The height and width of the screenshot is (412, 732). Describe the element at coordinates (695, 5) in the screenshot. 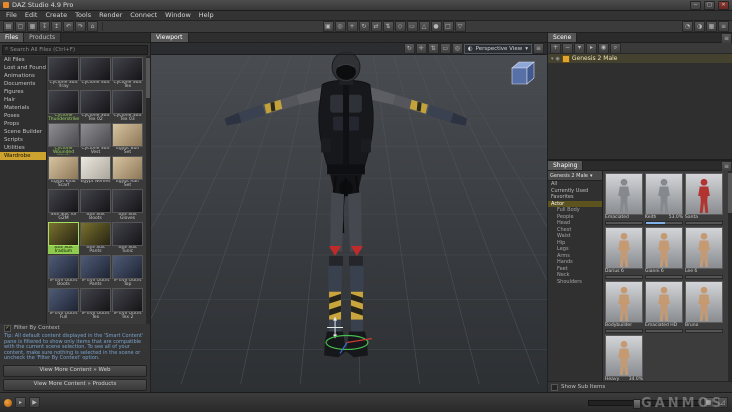

I see `minimize-button: ─` at that location.